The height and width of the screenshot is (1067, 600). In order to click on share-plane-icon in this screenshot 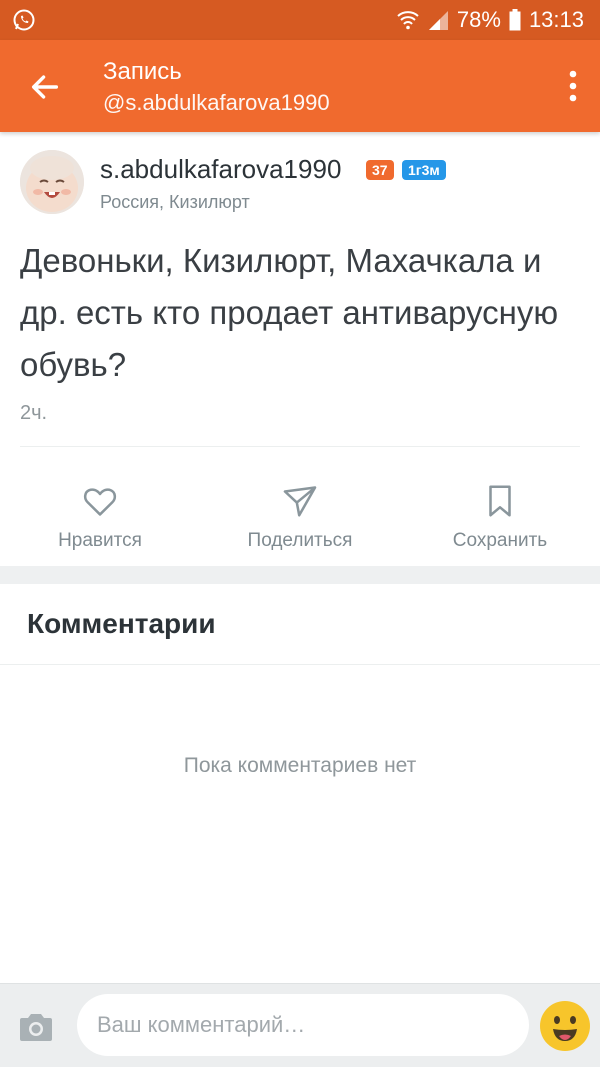, I will do `click(300, 501)`.